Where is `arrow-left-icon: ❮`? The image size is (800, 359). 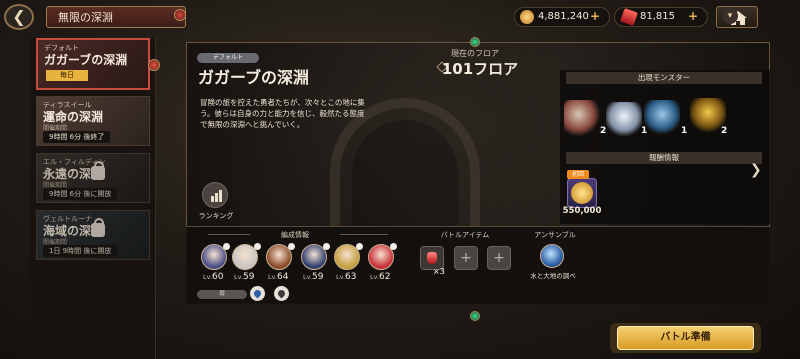 arrow-left-icon: ❮ is located at coordinates (19, 16).